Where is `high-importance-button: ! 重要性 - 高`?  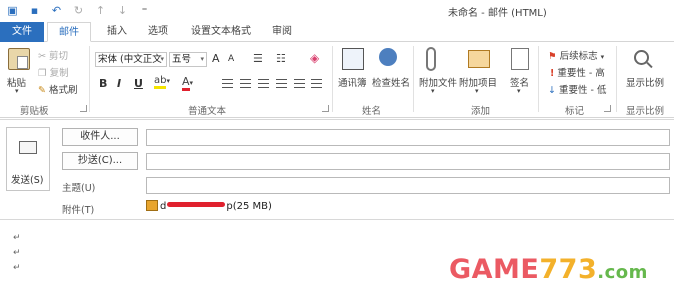 high-importance-button: ! 重要性 - 高 is located at coordinates (577, 72).